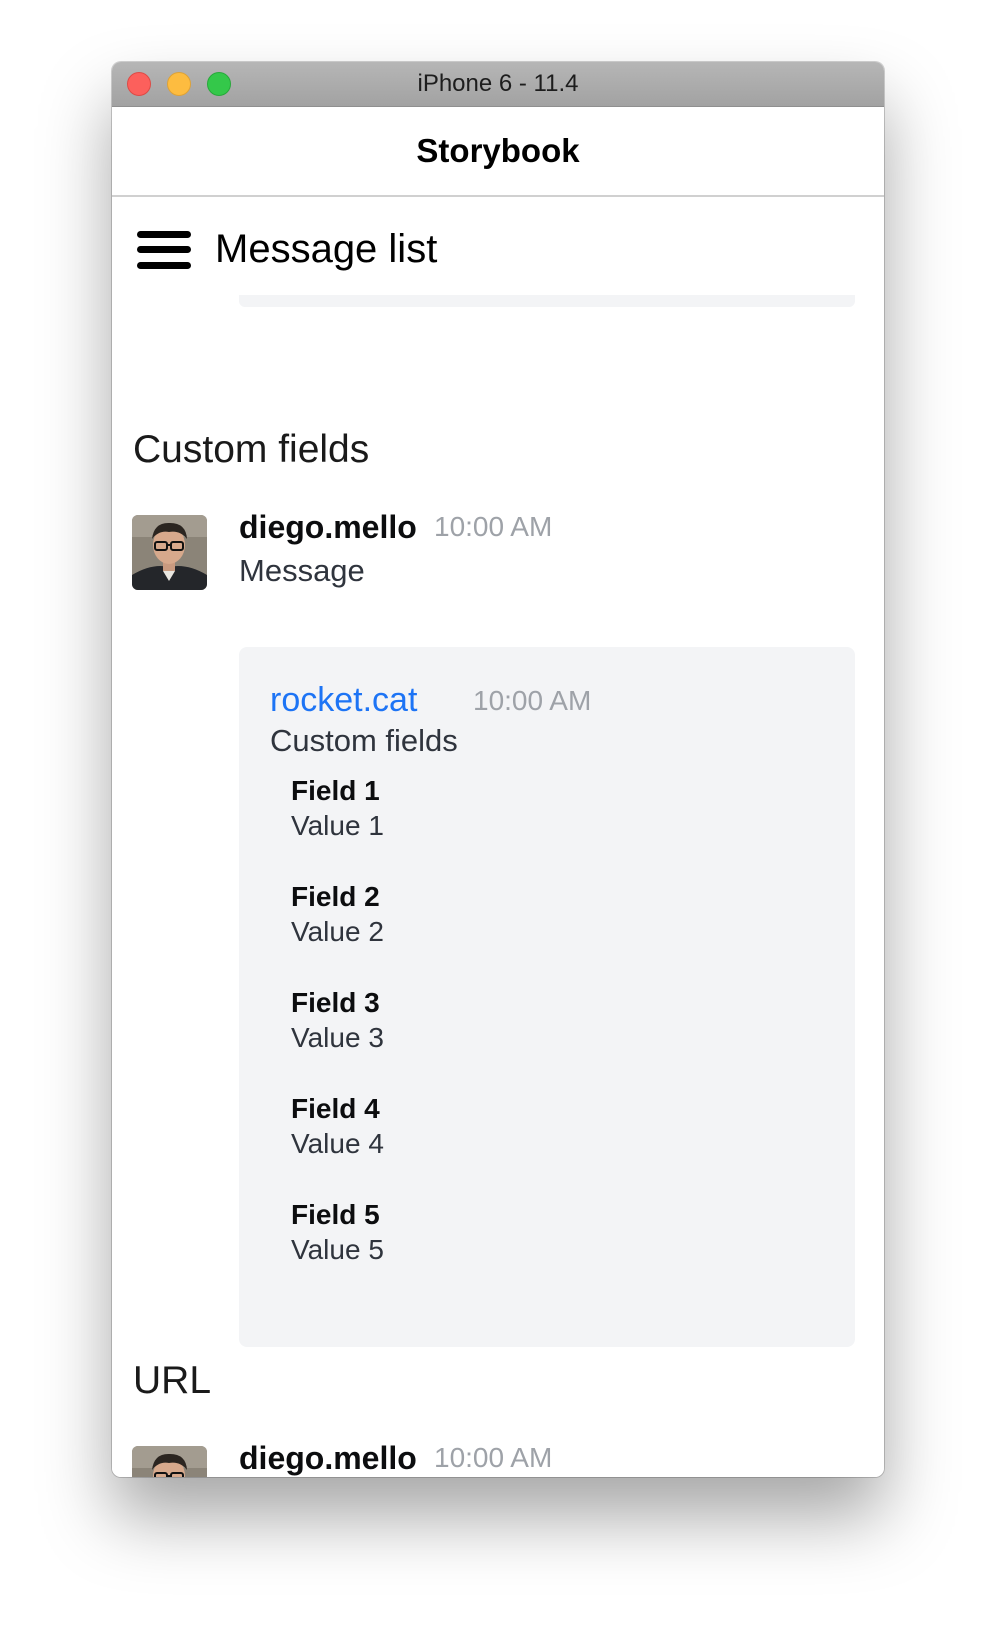  Describe the element at coordinates (251, 449) in the screenshot. I see `section-title-custom-fields: Custom fields` at that location.